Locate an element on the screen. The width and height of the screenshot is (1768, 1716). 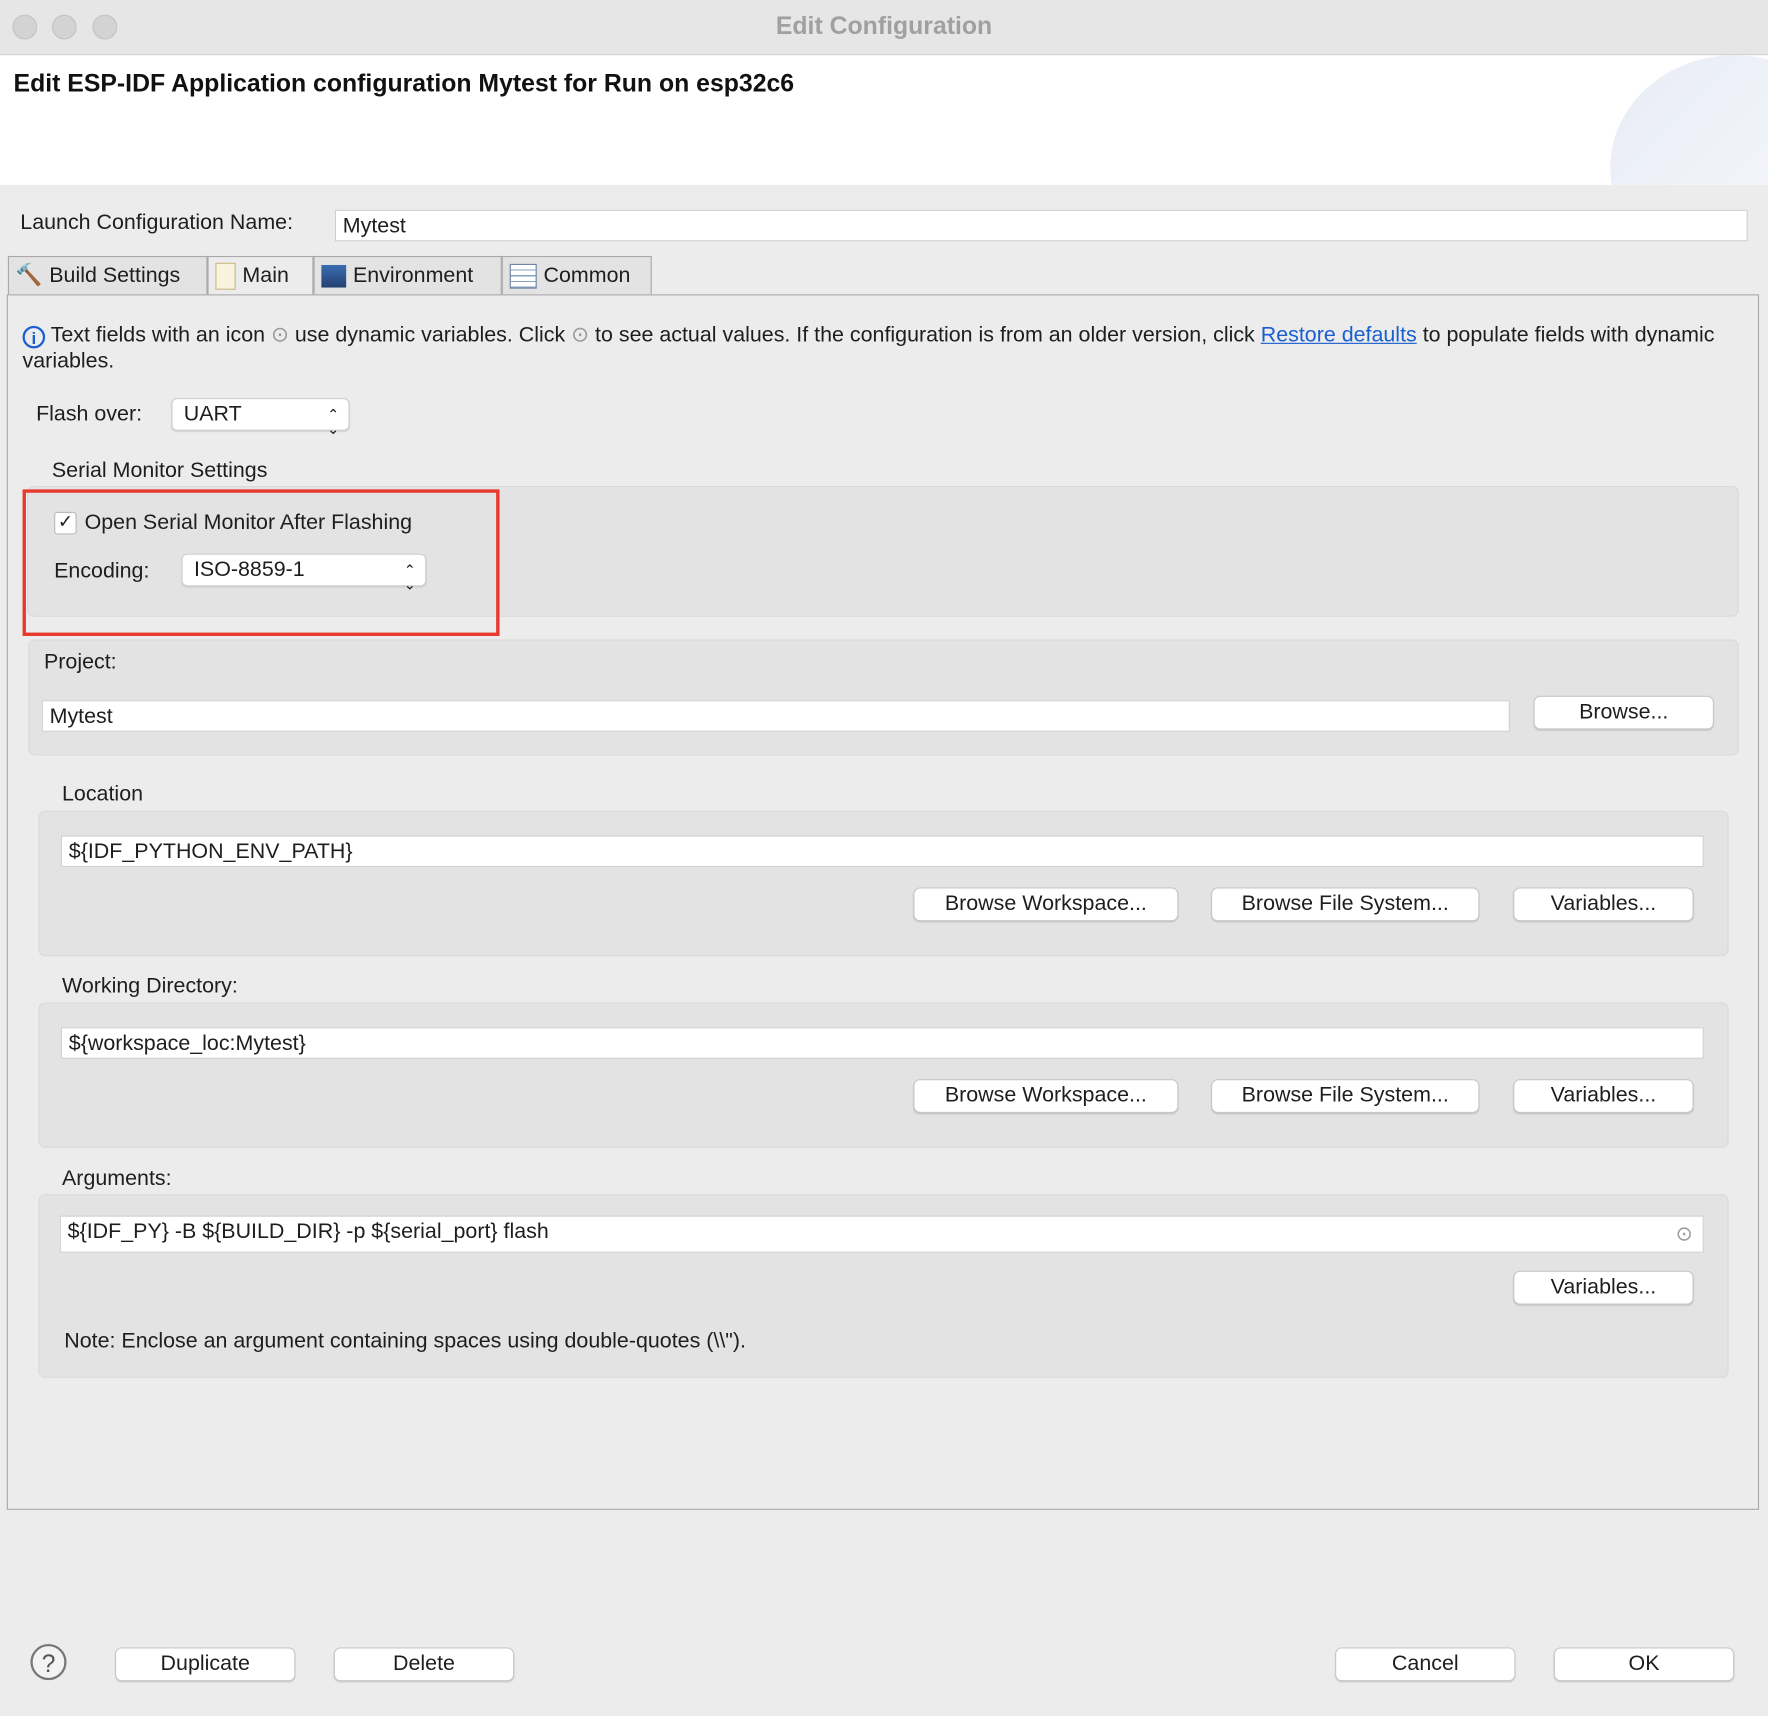
tab-label: Environment is located at coordinates (413, 275).